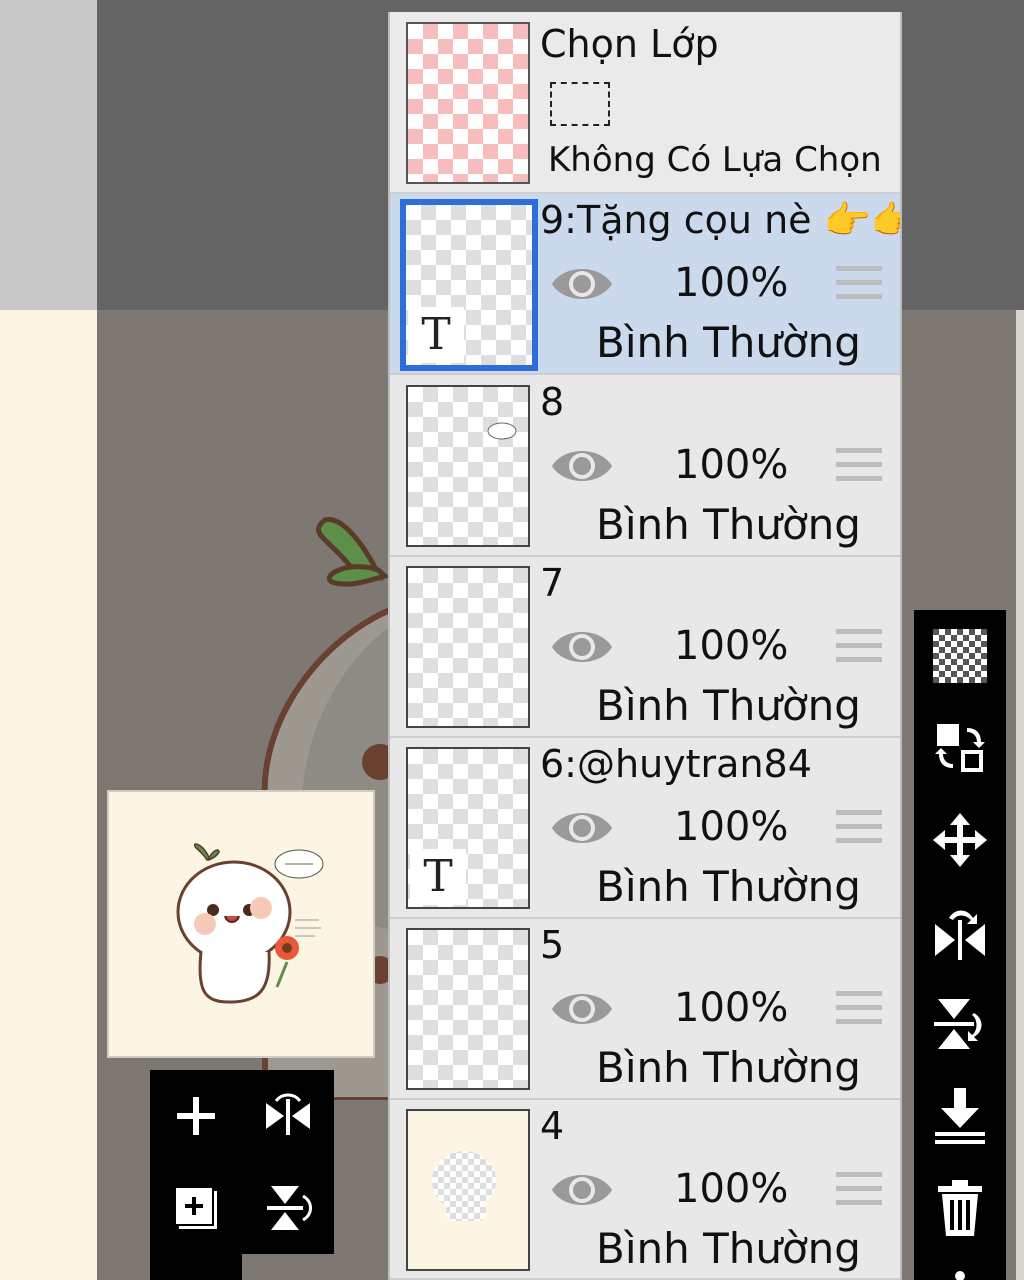 The width and height of the screenshot is (1024, 1280). I want to click on more-icon, so click(960, 1267).